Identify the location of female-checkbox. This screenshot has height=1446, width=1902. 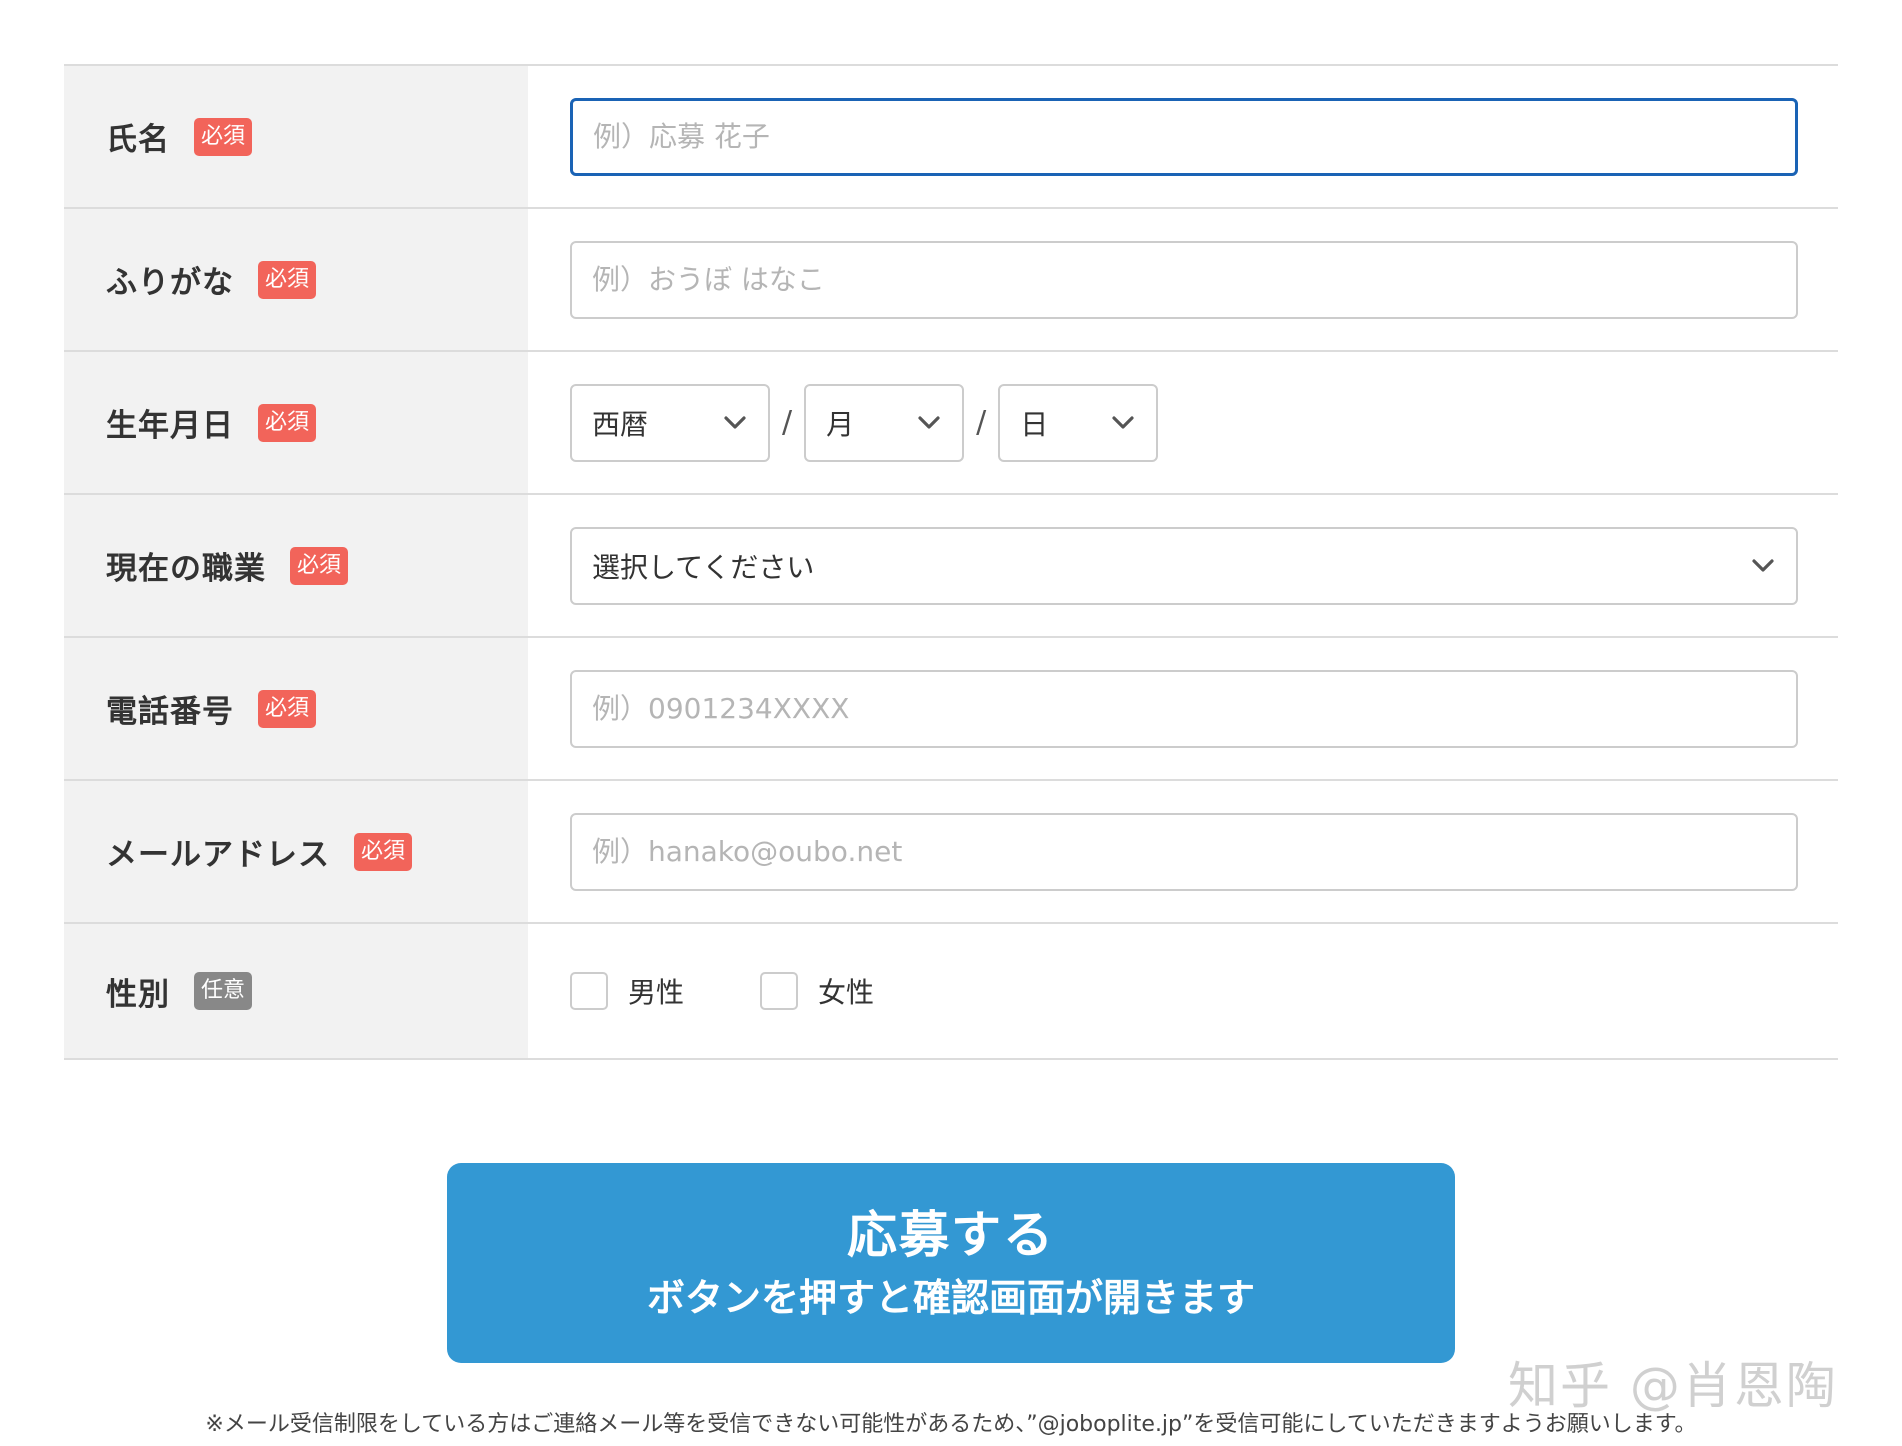
(779, 991).